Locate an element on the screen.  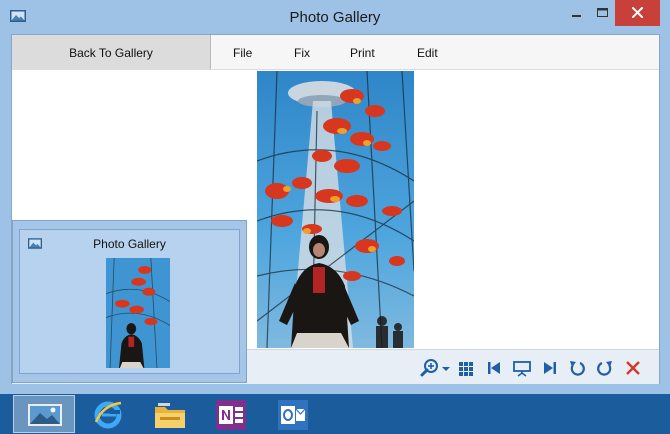
taskbar-thumbnail-preview: Photo Gallery is located at coordinates (129, 301).